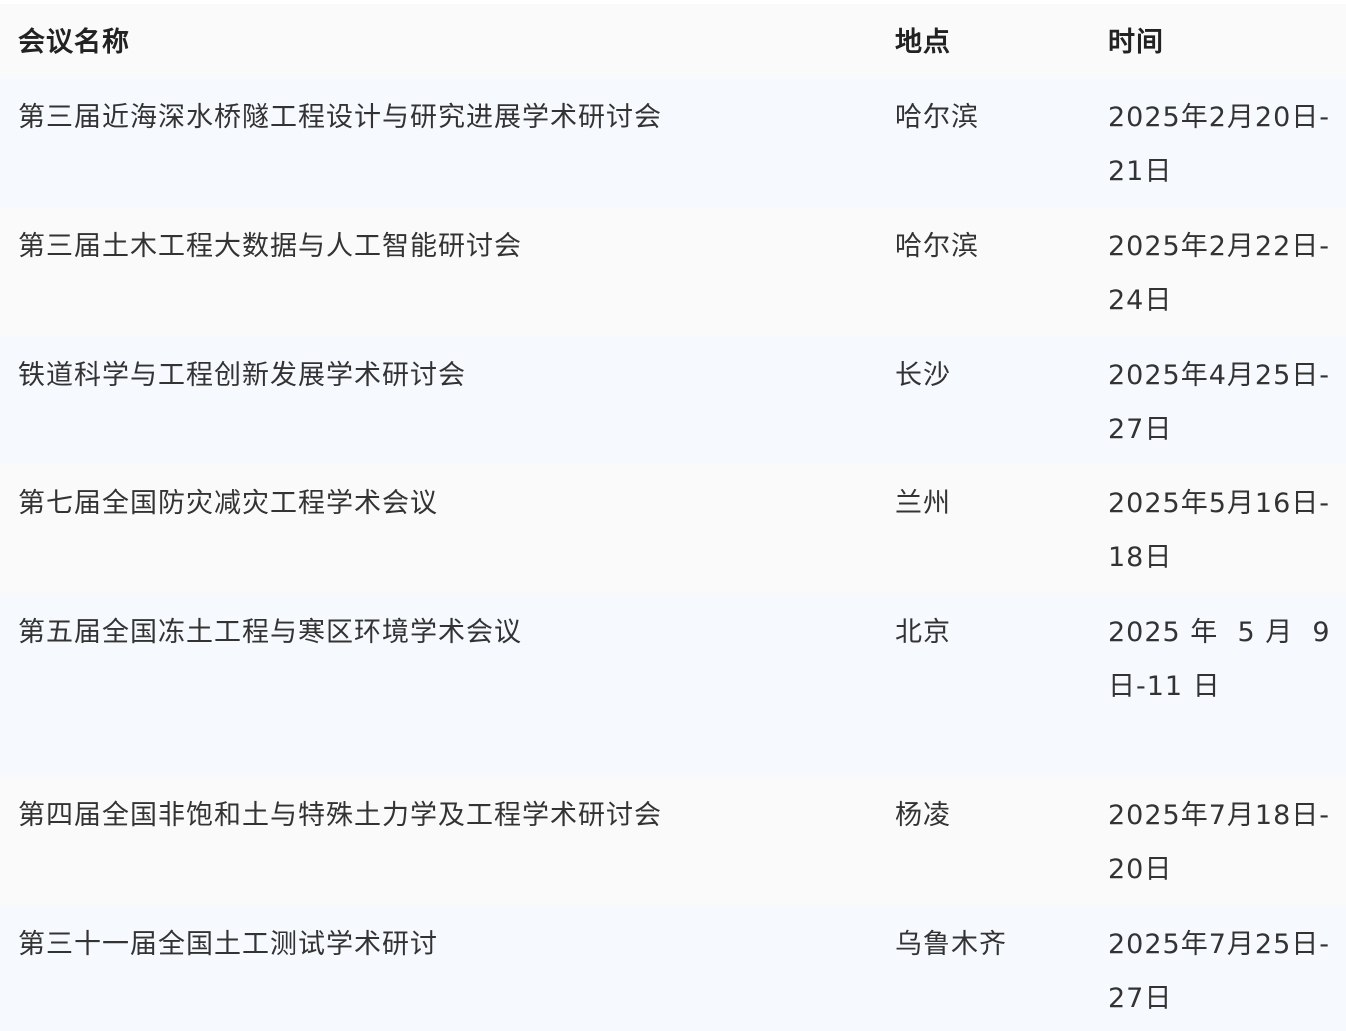 This screenshot has height=1031, width=1346. What do you see at coordinates (242, 375) in the screenshot?
I see `conference-name: 铁道科学与工程创新发展学术研讨会` at bounding box center [242, 375].